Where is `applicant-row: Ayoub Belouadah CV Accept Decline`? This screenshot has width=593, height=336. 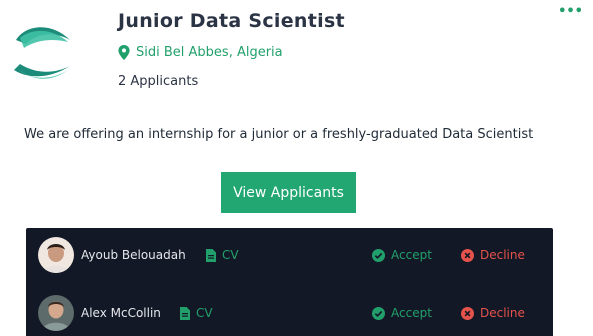 applicant-row: Ayoub Belouadah CV Accept Decline is located at coordinates (289, 255).